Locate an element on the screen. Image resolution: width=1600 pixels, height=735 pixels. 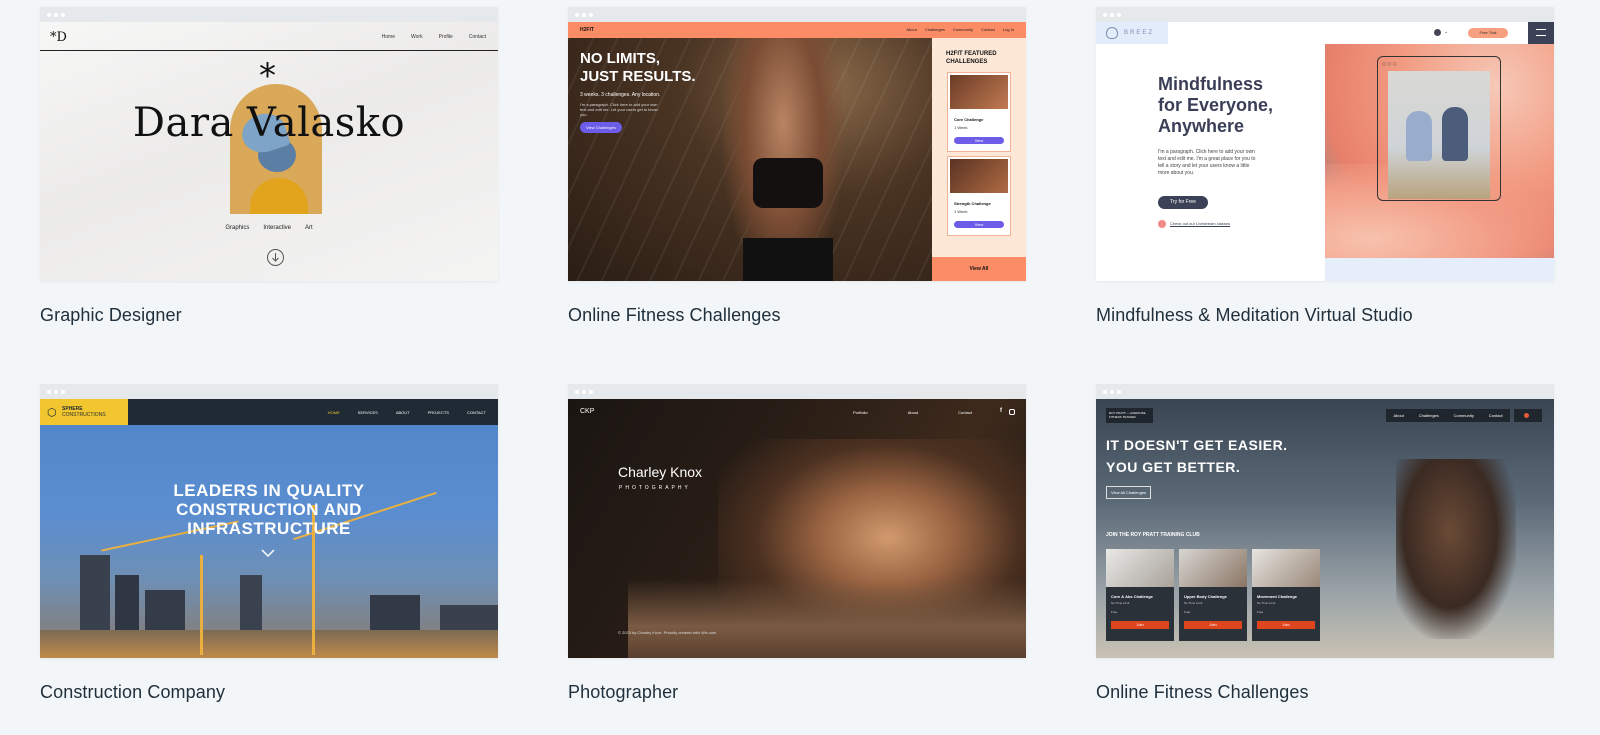
view-challenges-button: View Challenges is located at coordinates (601, 127).